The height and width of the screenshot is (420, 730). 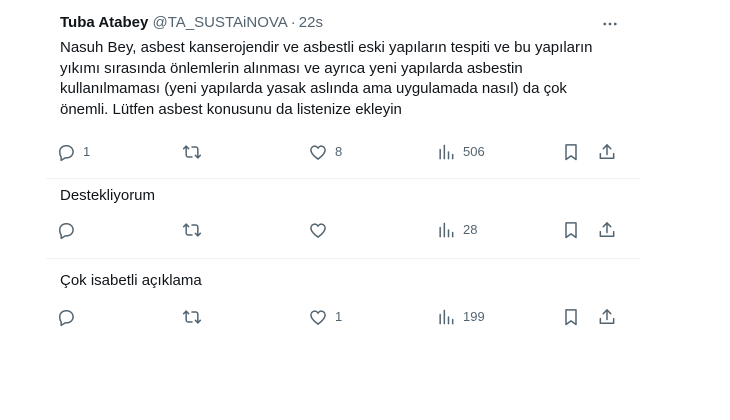 I want to click on author-name: Tuba Atabey, so click(x=104, y=22).